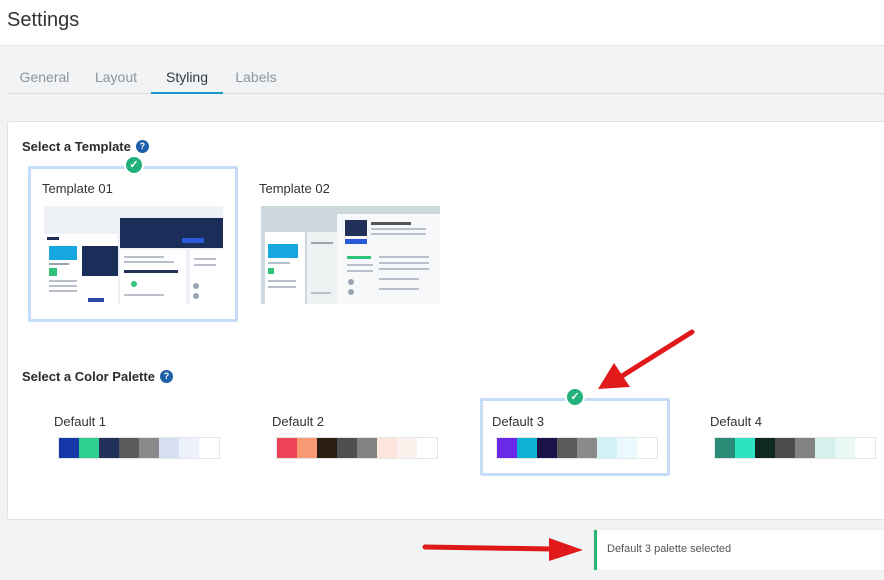  I want to click on tab-styling: Styling, so click(187, 77).